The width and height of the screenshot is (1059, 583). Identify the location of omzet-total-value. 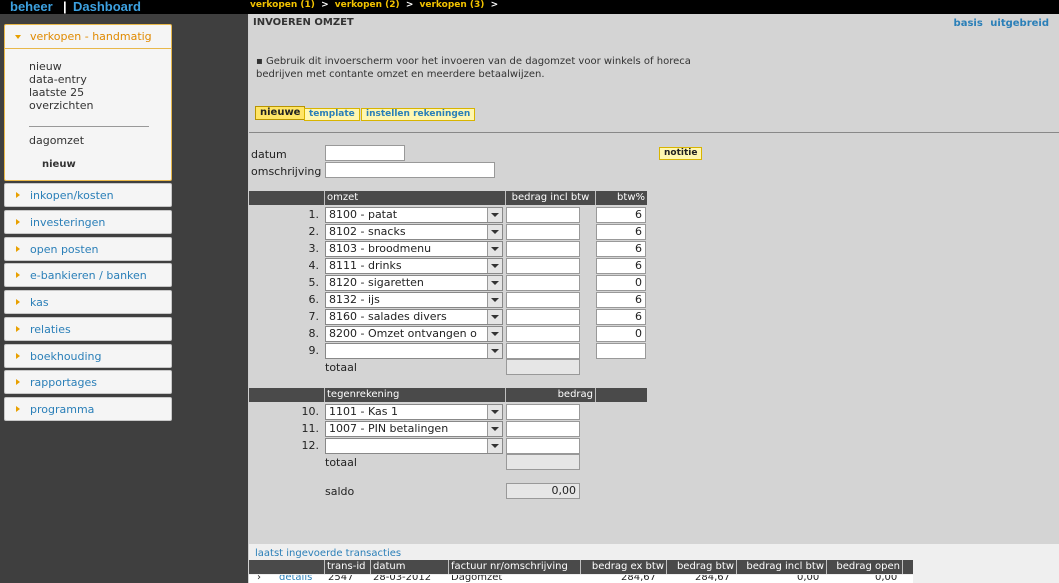
(543, 367).